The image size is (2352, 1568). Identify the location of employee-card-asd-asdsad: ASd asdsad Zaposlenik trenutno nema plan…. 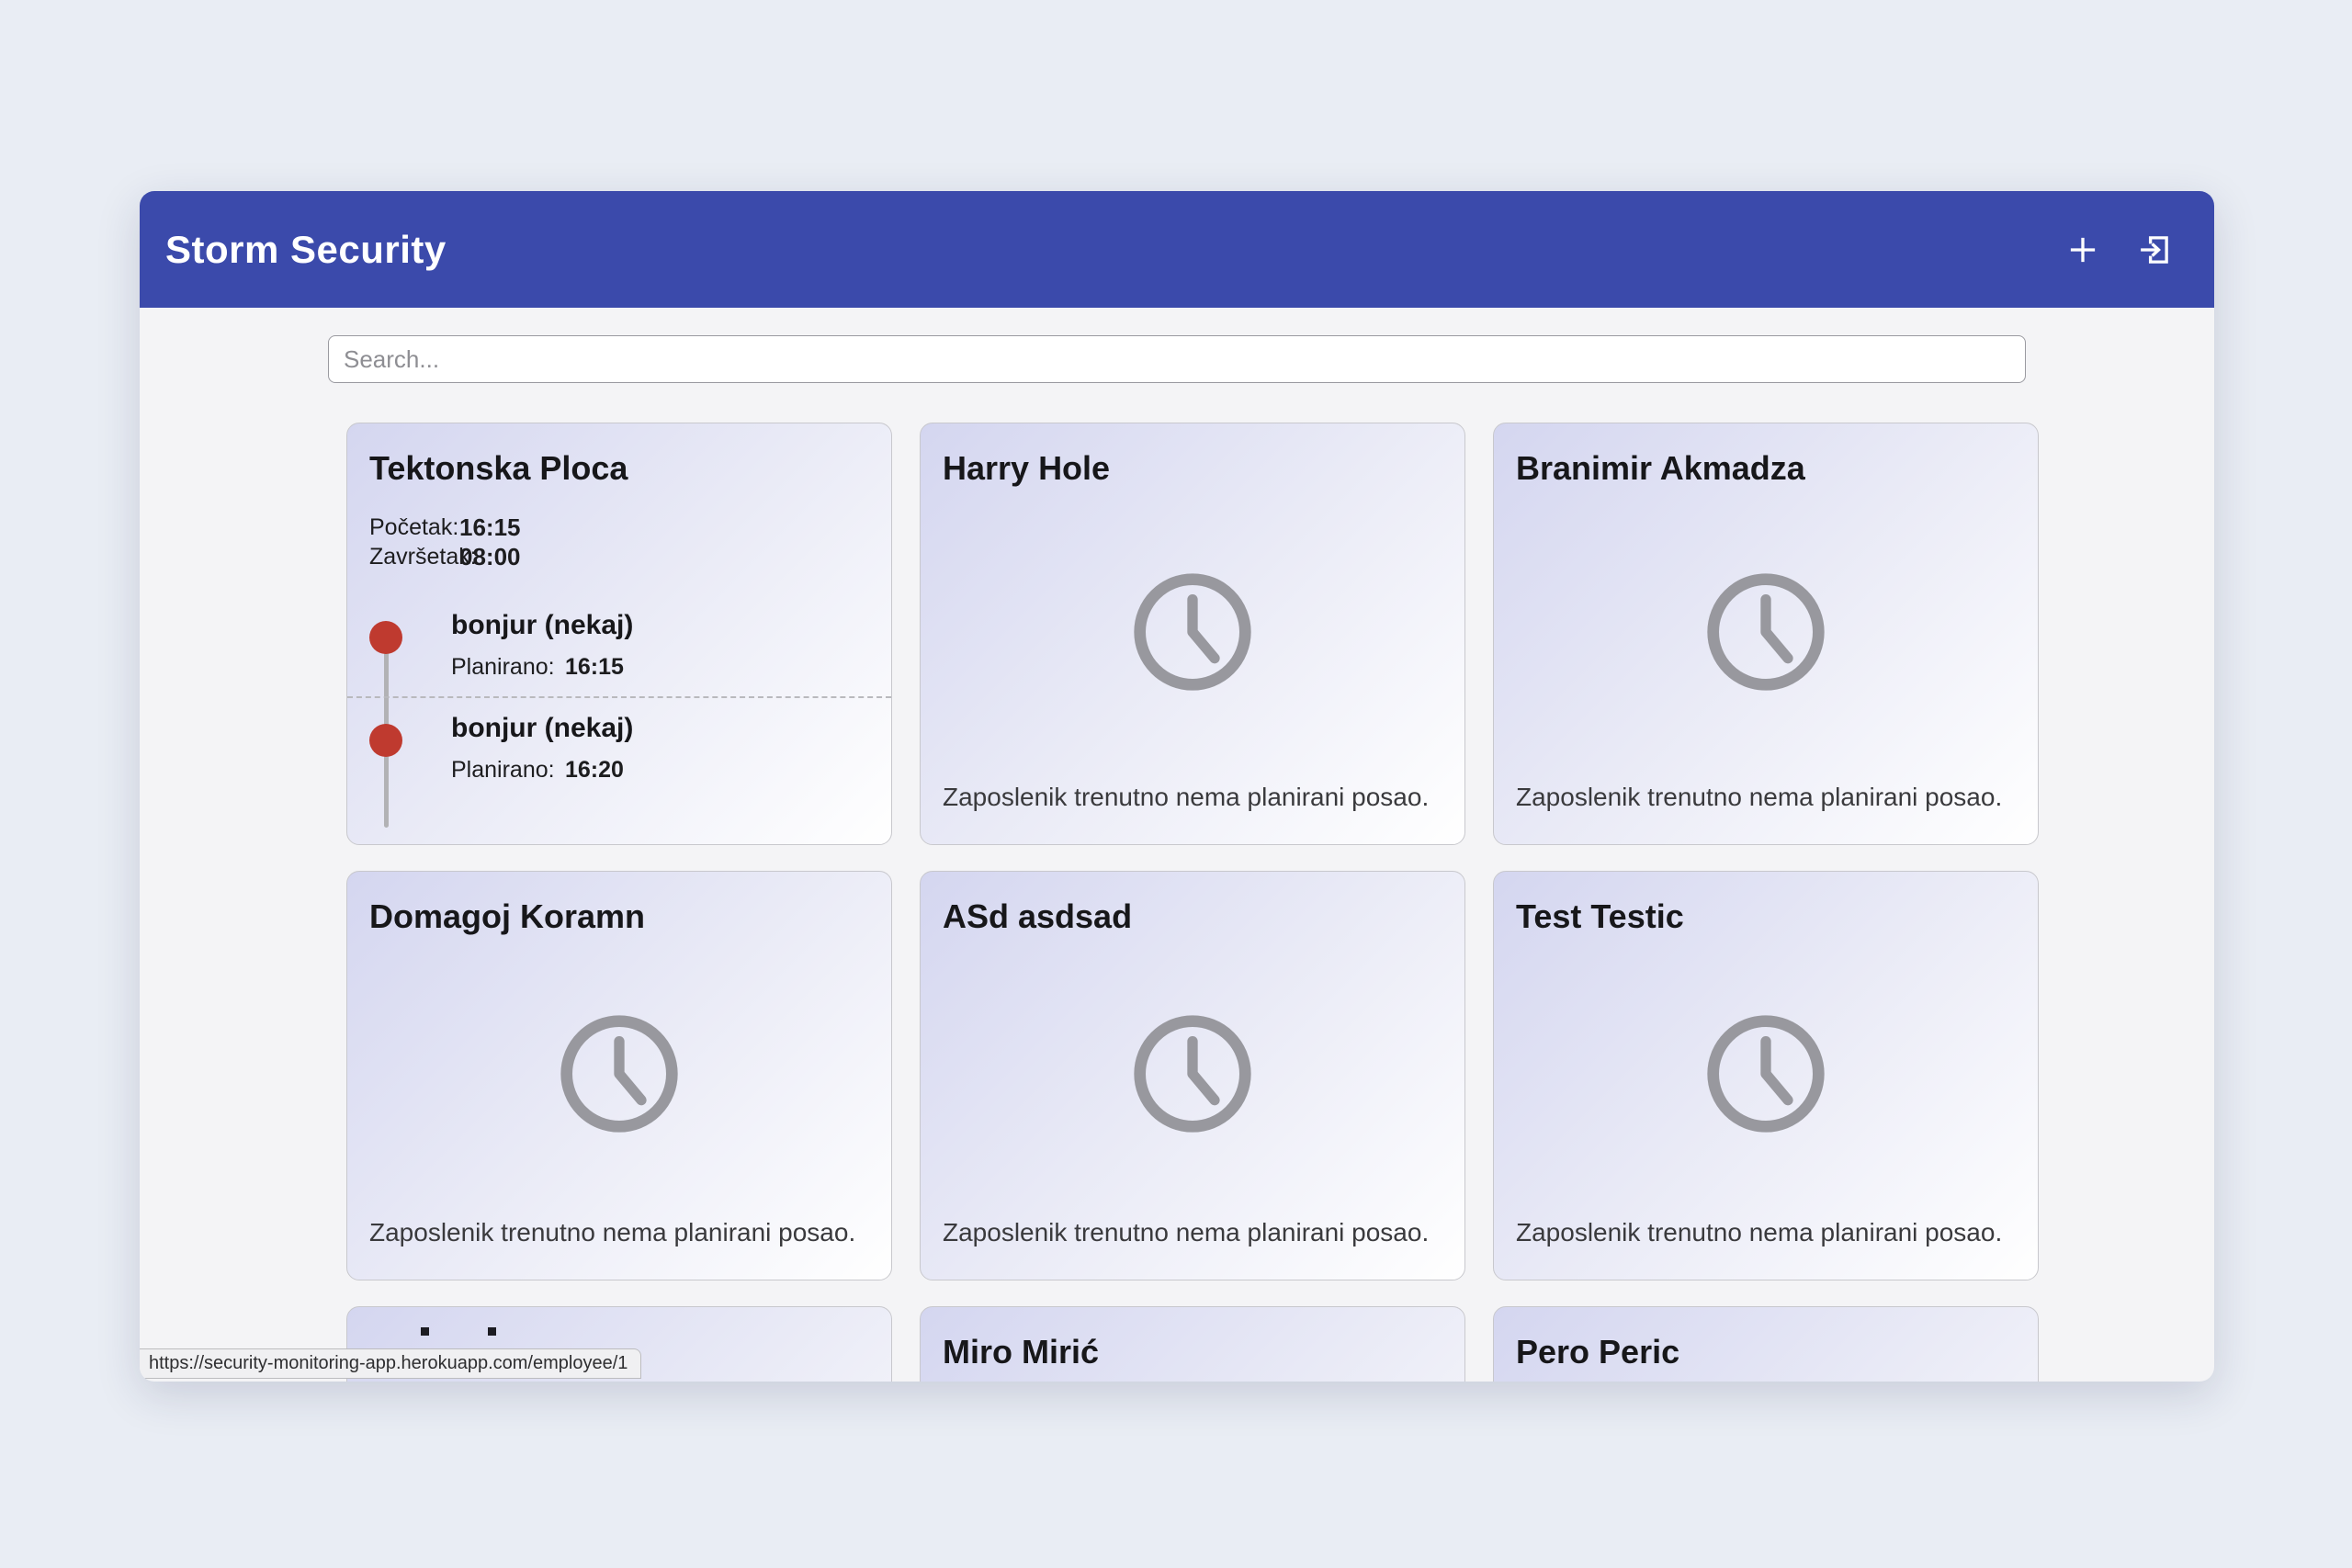
(1192, 1076).